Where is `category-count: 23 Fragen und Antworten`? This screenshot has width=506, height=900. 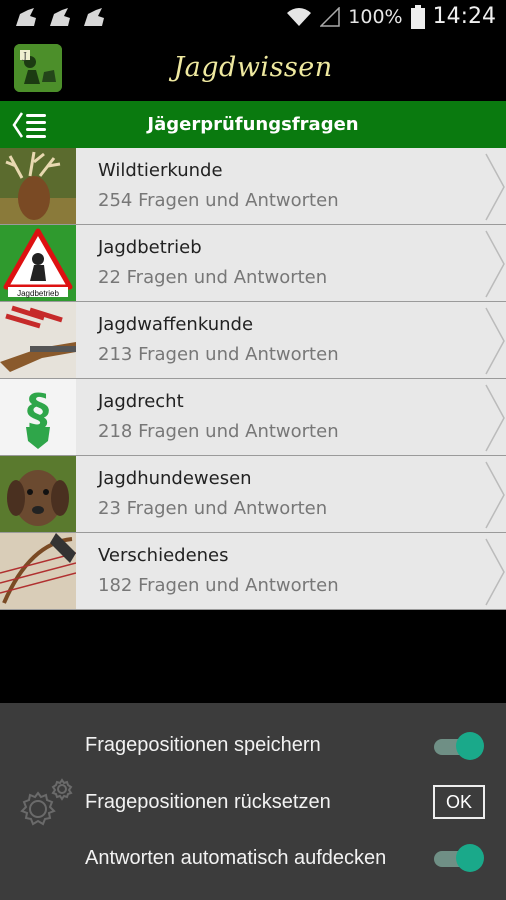
category-count: 23 Fragen und Antworten is located at coordinates (213, 508).